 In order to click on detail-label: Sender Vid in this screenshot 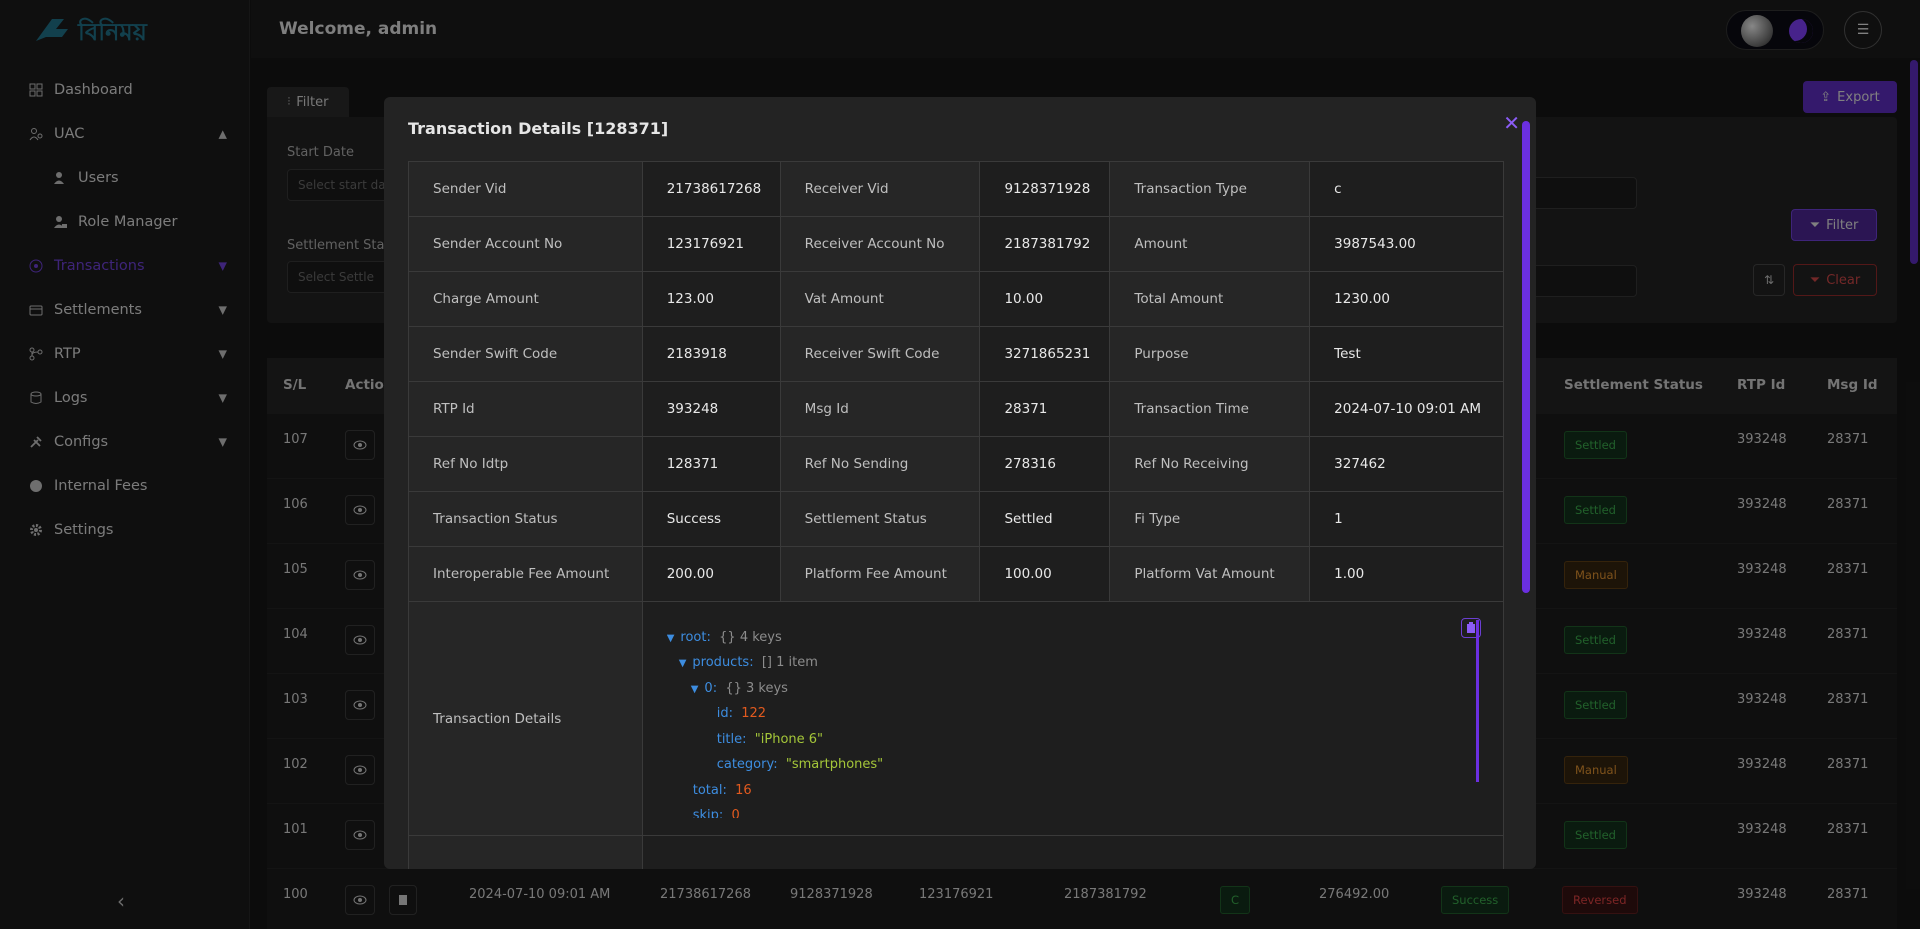, I will do `click(525, 189)`.